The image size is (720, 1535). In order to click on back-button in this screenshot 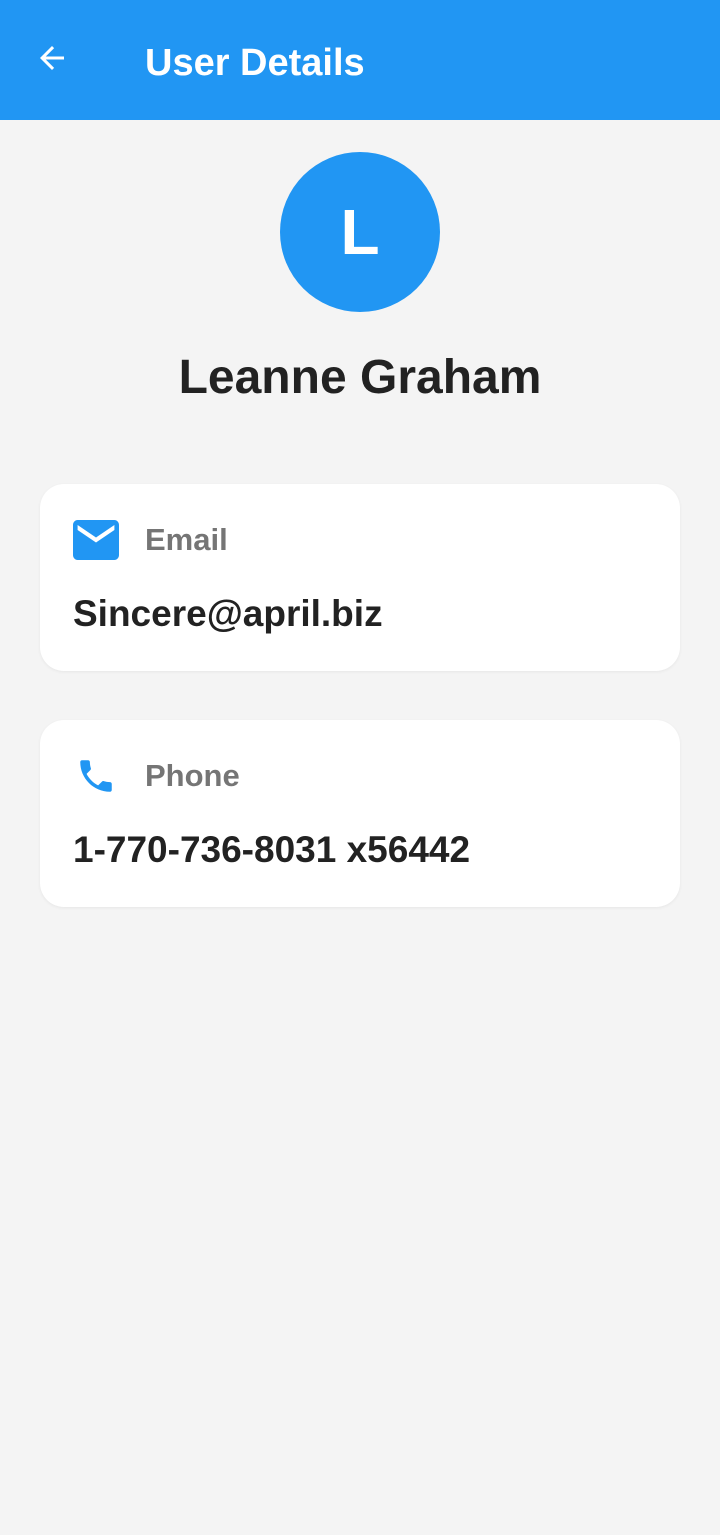, I will do `click(52, 60)`.